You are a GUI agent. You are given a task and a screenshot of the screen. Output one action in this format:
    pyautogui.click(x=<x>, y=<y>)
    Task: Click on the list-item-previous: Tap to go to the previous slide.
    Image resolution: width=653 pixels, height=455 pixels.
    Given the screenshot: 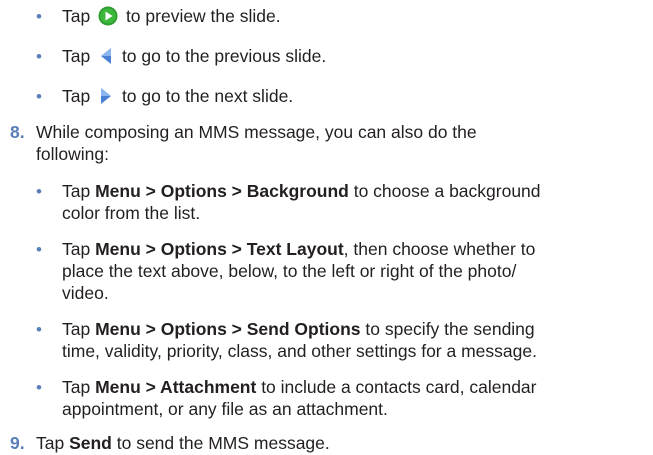 What is the action you would take?
    pyautogui.click(x=194, y=58)
    